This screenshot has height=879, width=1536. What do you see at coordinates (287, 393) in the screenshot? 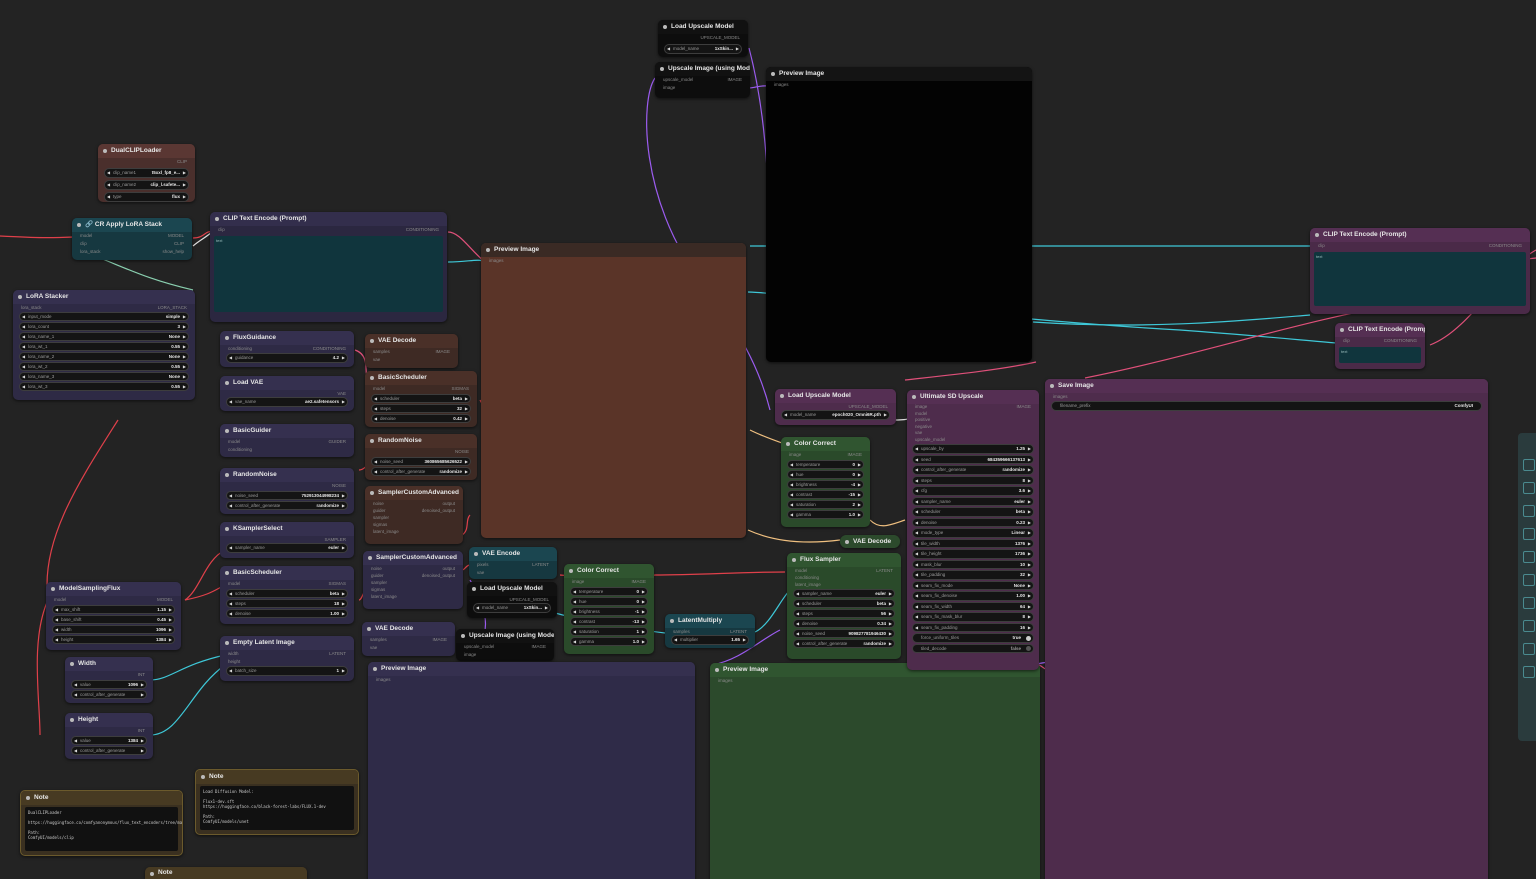
I see `node-load-vae: Load VAE VAE vae_nameae2.safetensors` at bounding box center [287, 393].